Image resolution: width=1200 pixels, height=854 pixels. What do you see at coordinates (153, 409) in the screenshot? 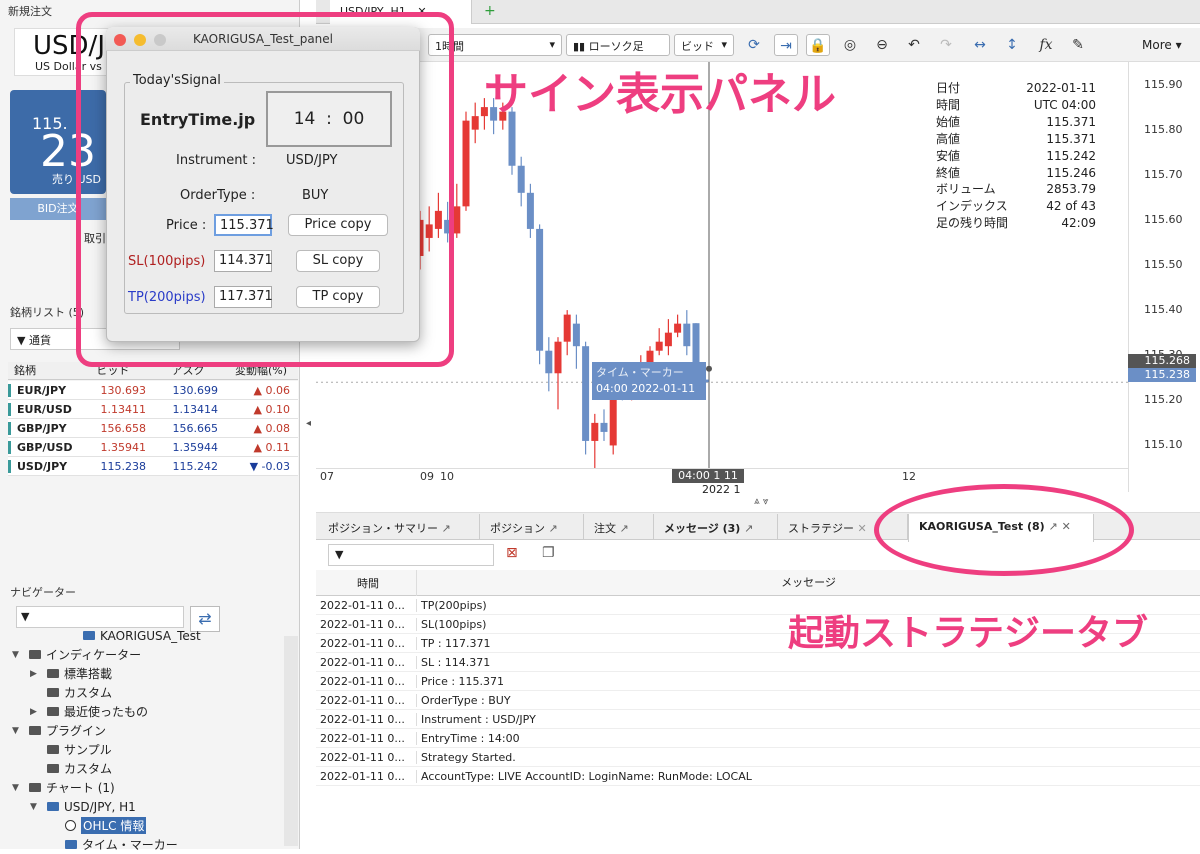
I see `watchlist-row: EUR/USD 1.13411 1.13414 ▲ 0.10` at bounding box center [153, 409].